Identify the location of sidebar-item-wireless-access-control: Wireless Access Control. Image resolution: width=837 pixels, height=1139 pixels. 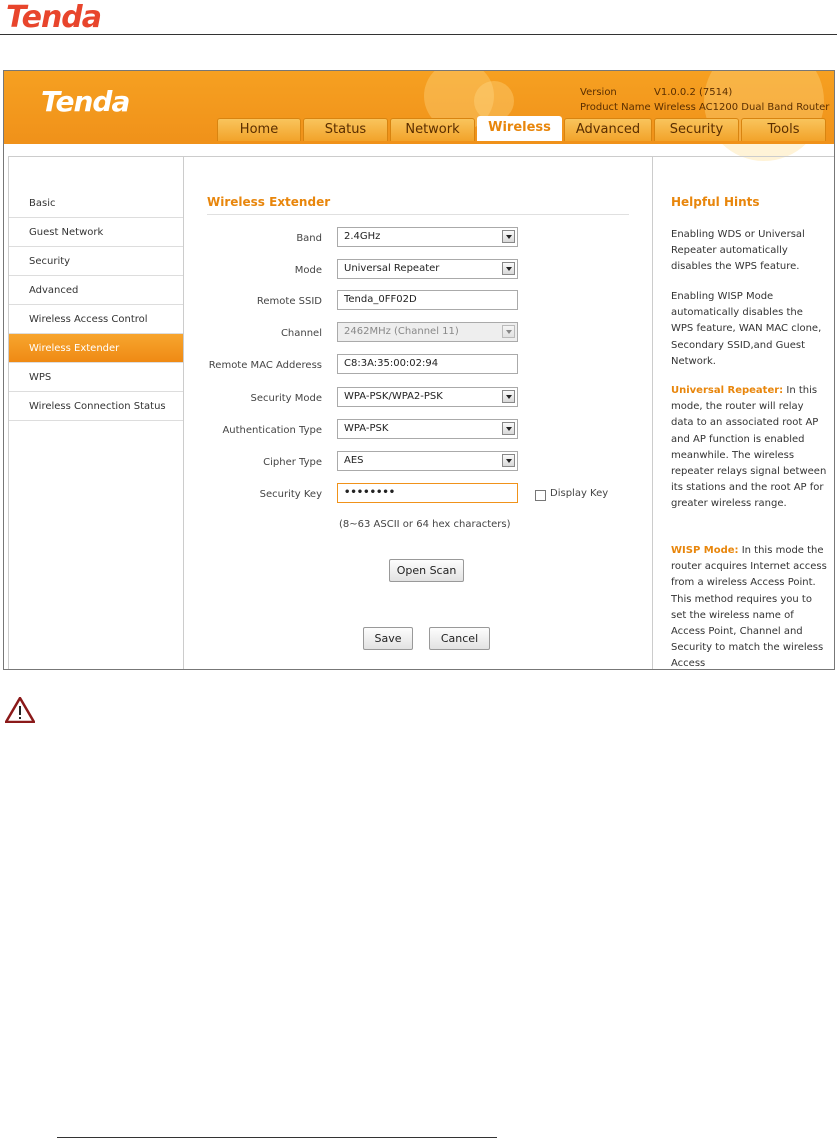
(96, 319).